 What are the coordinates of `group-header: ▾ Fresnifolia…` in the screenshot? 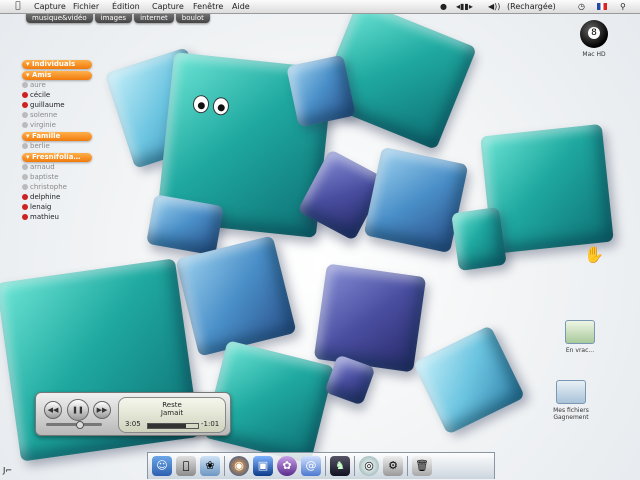 It's located at (57, 157).